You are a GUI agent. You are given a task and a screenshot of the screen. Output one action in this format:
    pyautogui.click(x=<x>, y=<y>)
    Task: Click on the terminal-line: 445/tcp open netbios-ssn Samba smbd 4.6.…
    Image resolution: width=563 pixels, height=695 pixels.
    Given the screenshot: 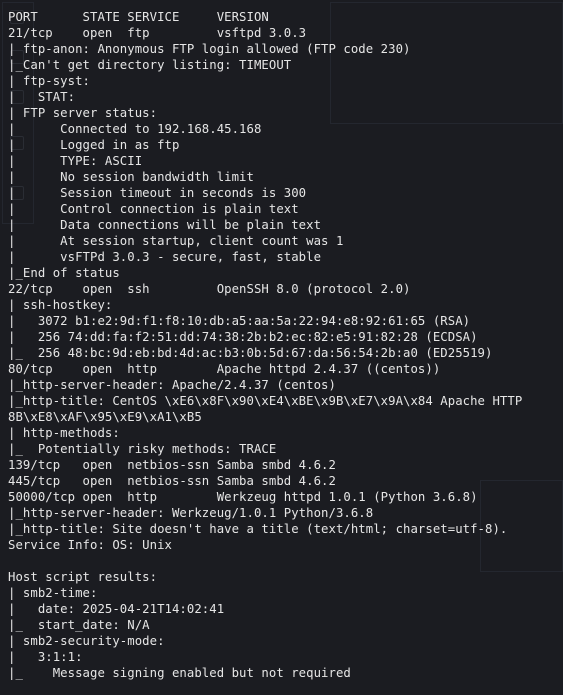 What is the action you would take?
    pyautogui.click(x=172, y=481)
    